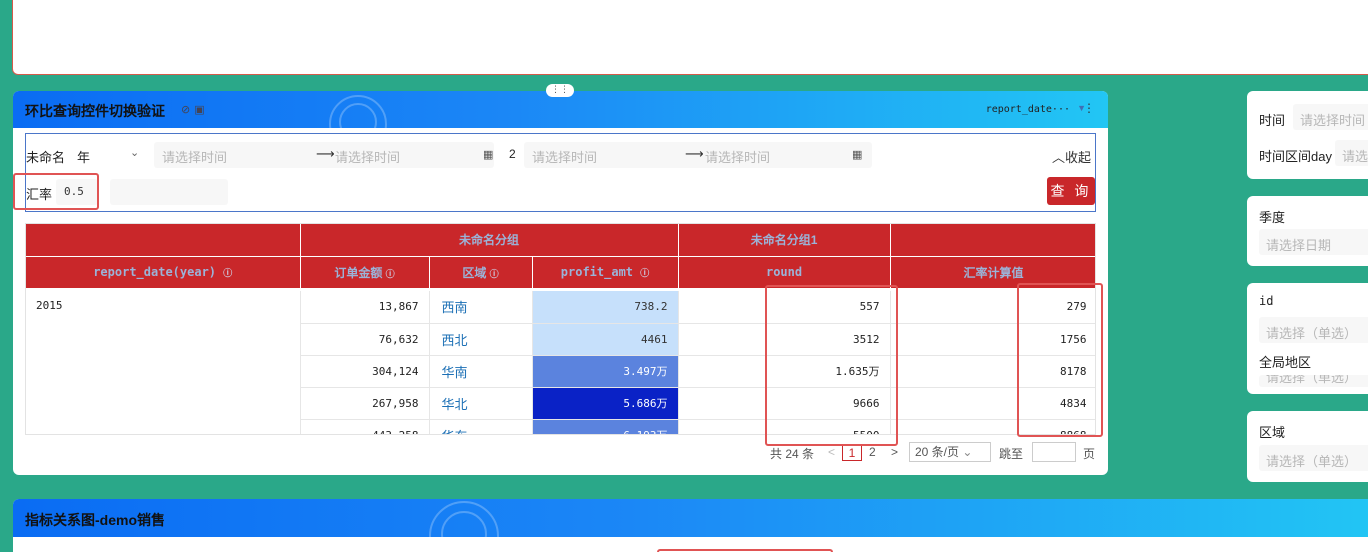 The height and width of the screenshot is (552, 1368). I want to click on page-2-button: 2, so click(872, 452).